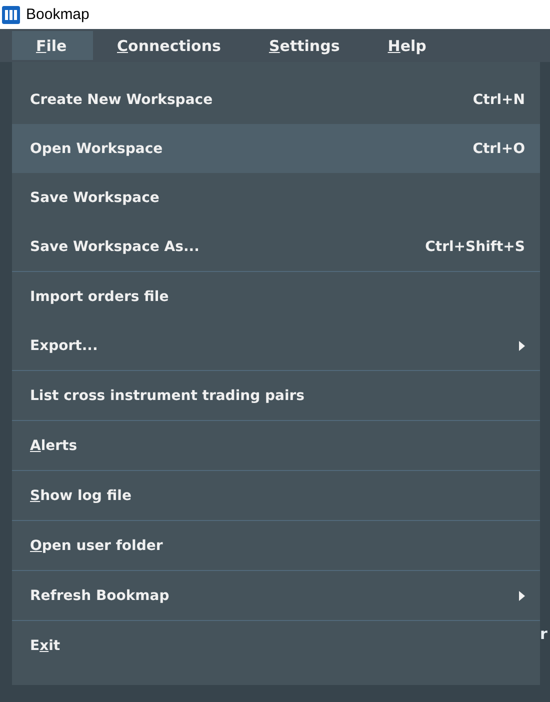 Image resolution: width=550 pixels, height=702 pixels. What do you see at coordinates (276, 445) in the screenshot?
I see `menu-item: Alerts` at bounding box center [276, 445].